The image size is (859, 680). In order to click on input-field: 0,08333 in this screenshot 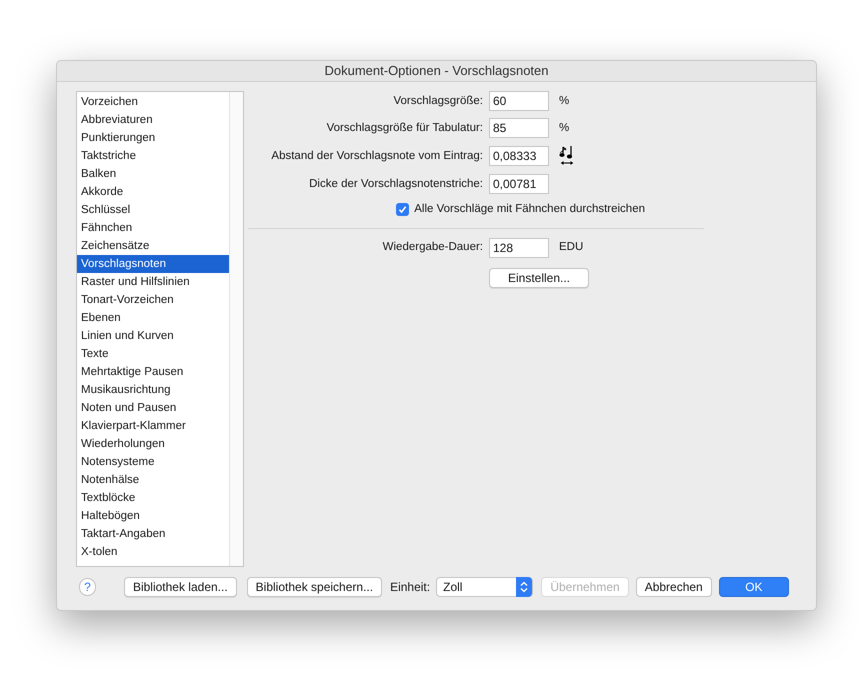, I will do `click(519, 156)`.